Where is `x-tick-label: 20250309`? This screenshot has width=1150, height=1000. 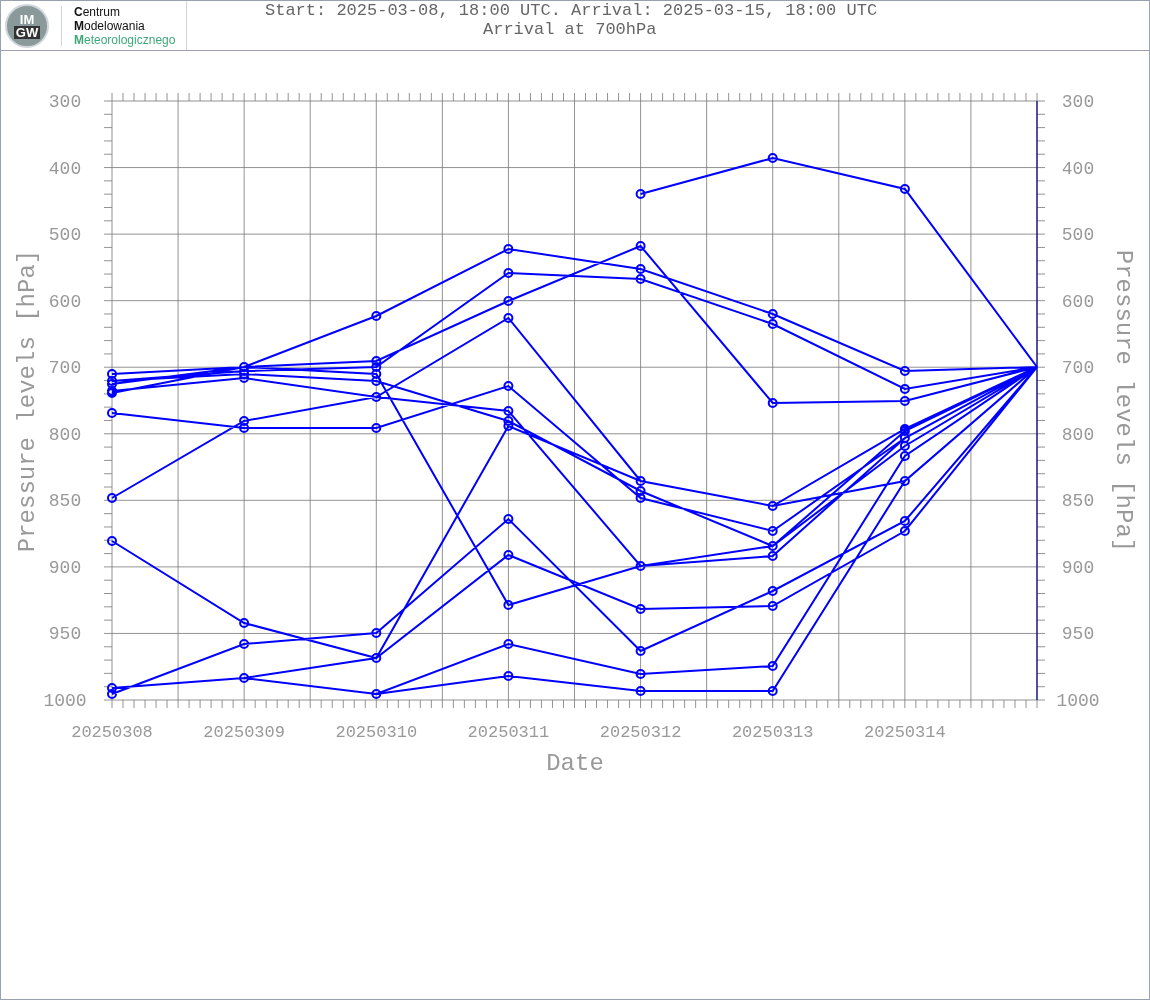
x-tick-label: 20250309 is located at coordinates (244, 732).